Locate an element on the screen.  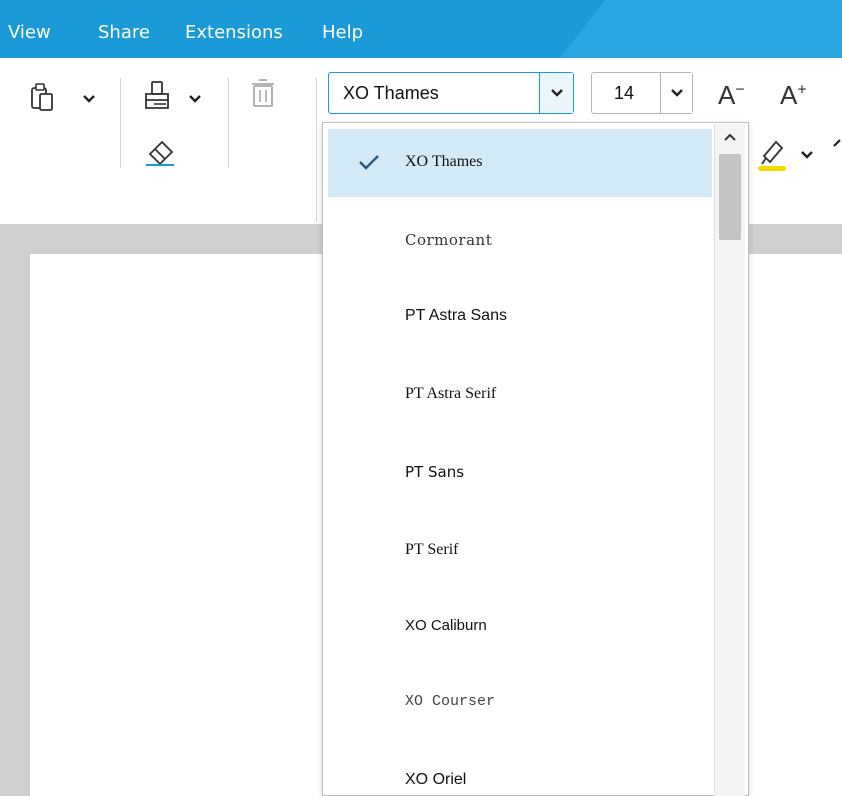
font-option-label: XO Caliburn is located at coordinates (446, 625).